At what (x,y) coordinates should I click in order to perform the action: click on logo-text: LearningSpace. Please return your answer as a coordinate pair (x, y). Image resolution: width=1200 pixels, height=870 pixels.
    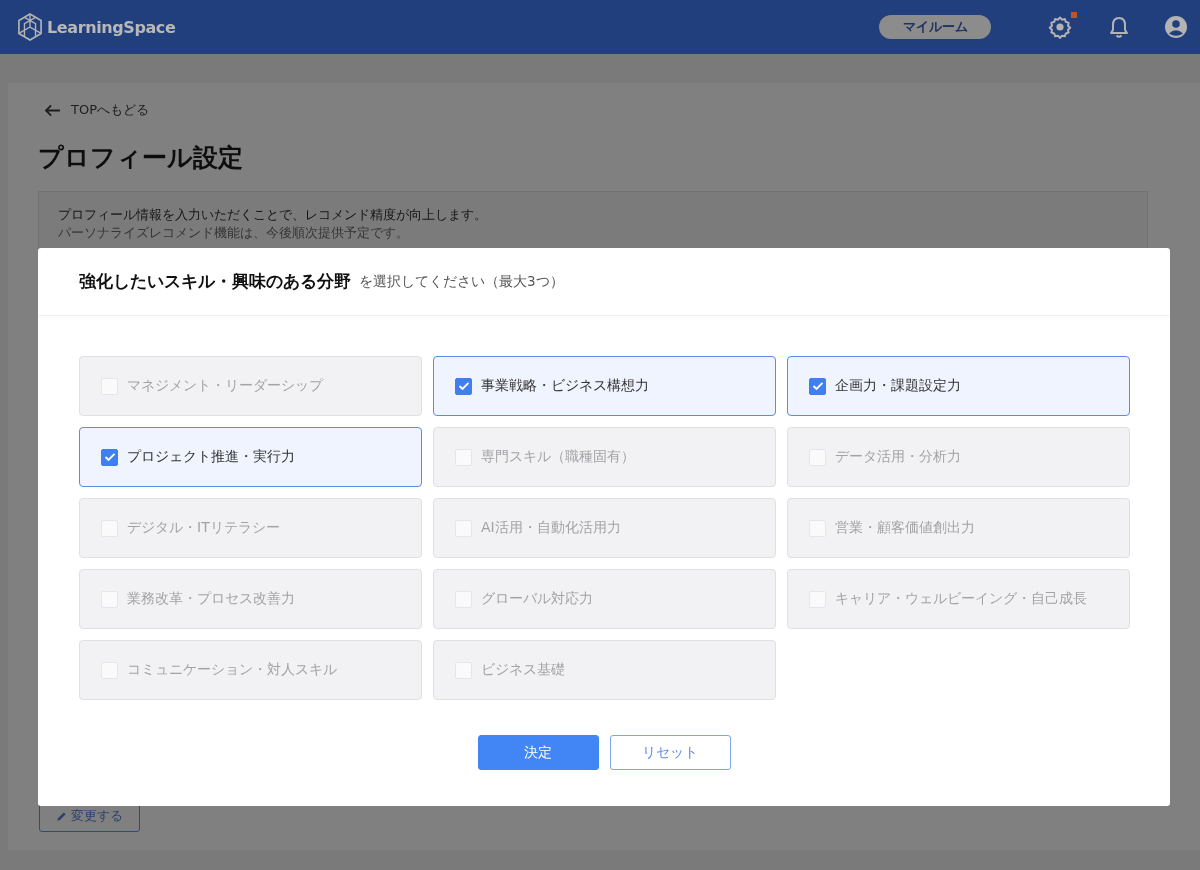
    Looking at the image, I should click on (111, 27).